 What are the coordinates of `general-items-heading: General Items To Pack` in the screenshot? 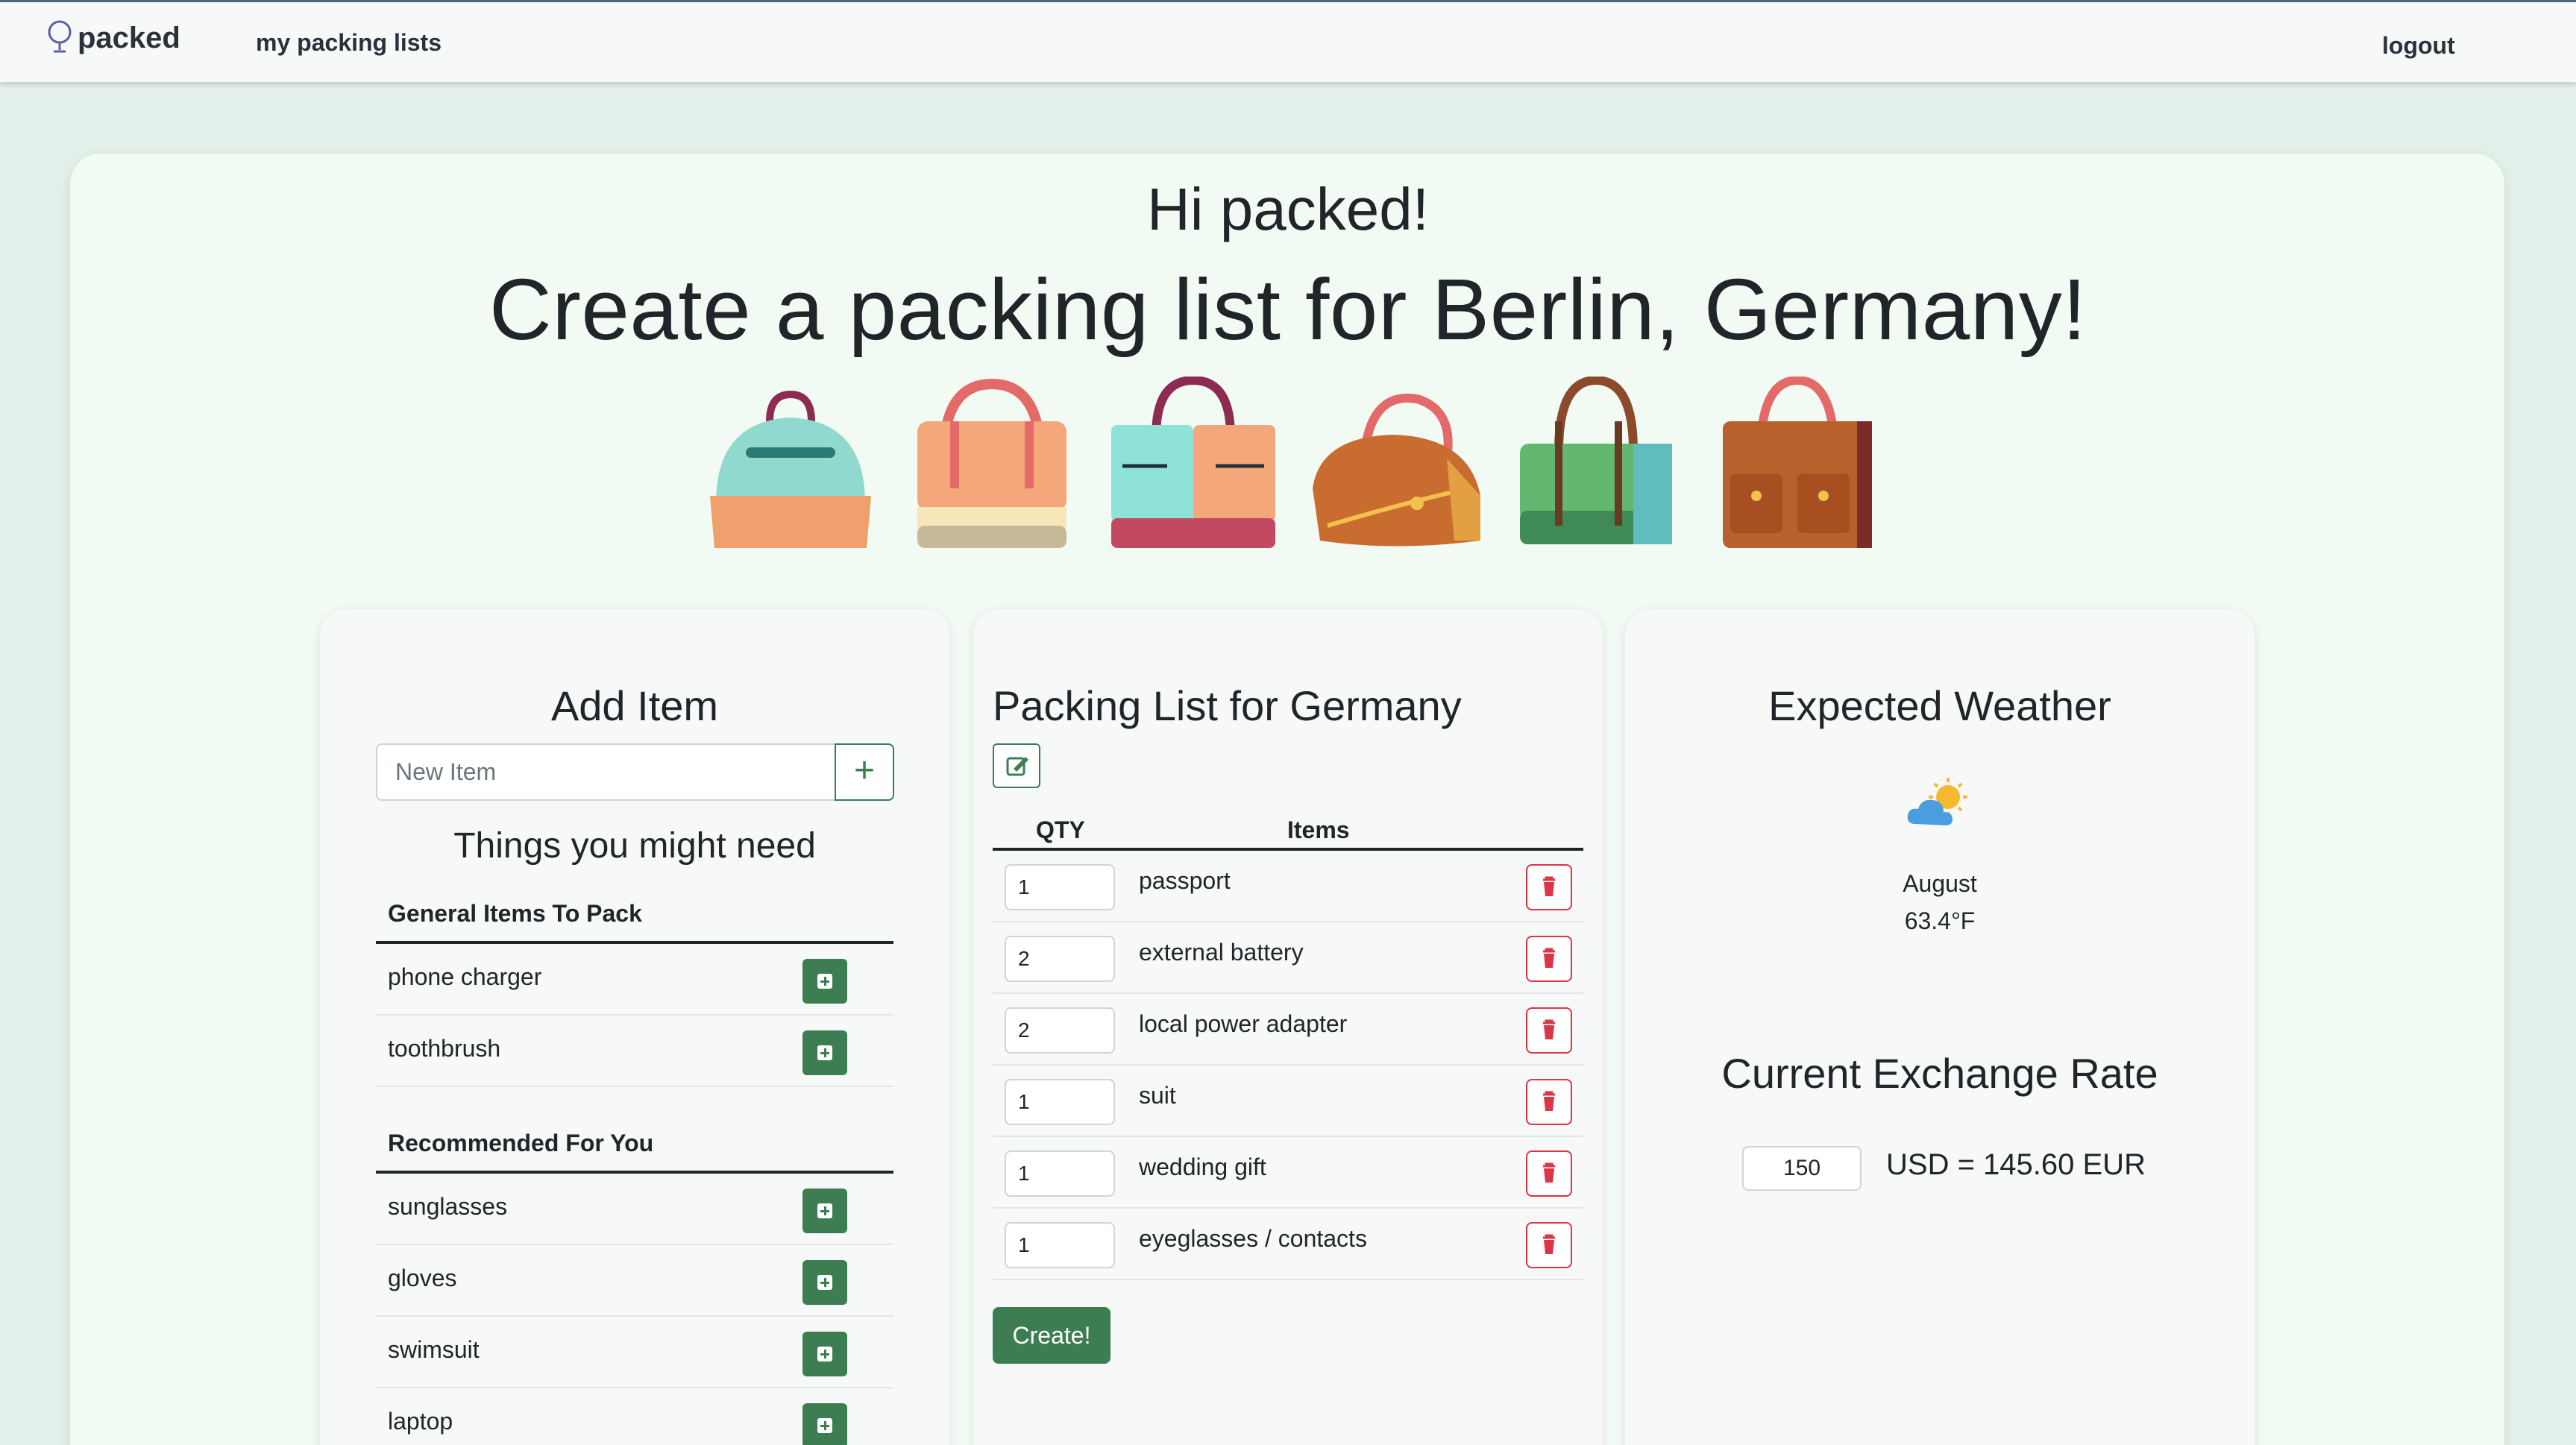 It's located at (635, 918).